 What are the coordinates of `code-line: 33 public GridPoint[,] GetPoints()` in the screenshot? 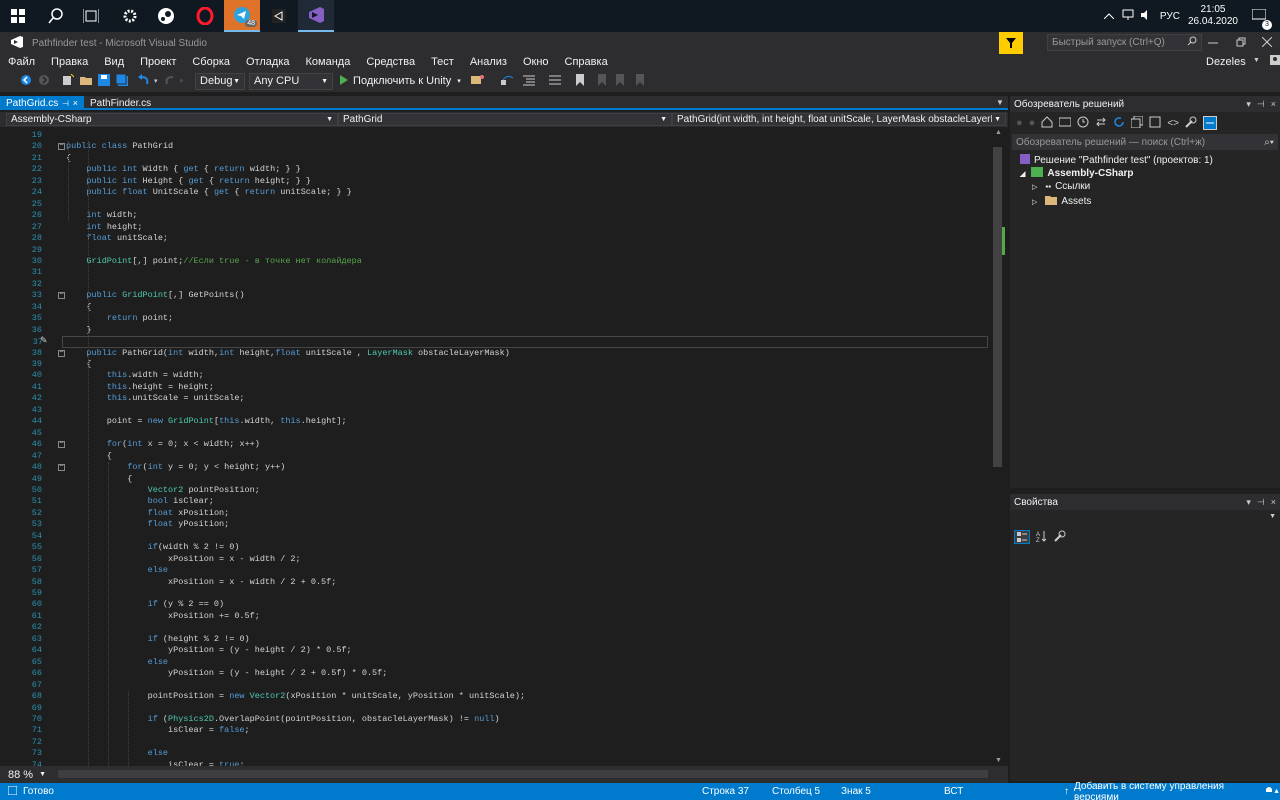 It's located at (495, 295).